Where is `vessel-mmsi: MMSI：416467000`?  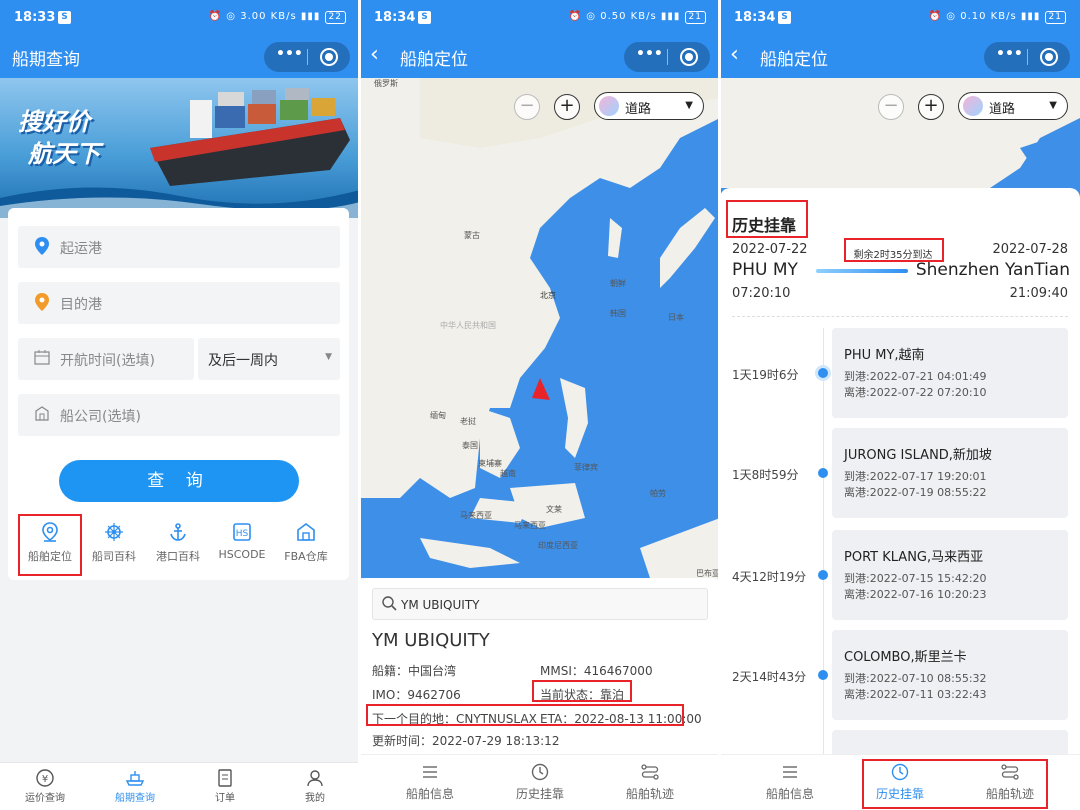 vessel-mmsi: MMSI：416467000 is located at coordinates (596, 671).